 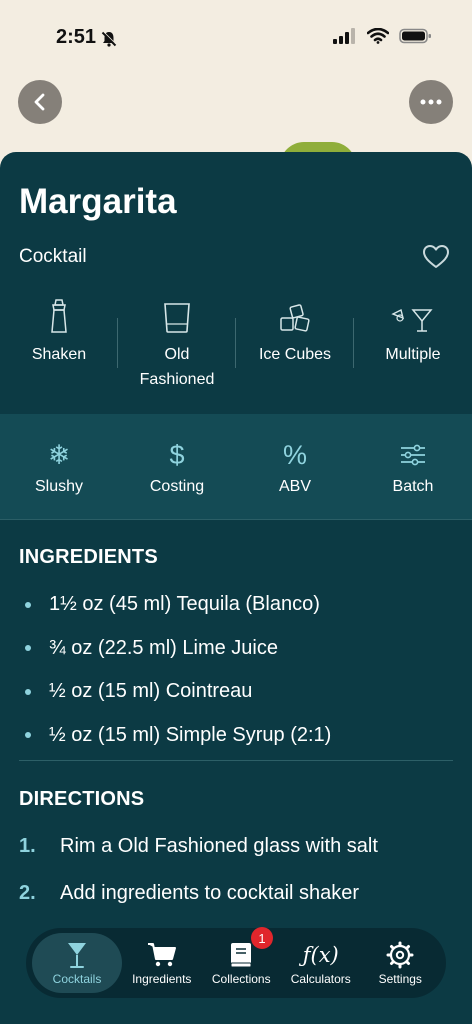 I want to click on property-garnish: Multiple, so click(x=413, y=344).